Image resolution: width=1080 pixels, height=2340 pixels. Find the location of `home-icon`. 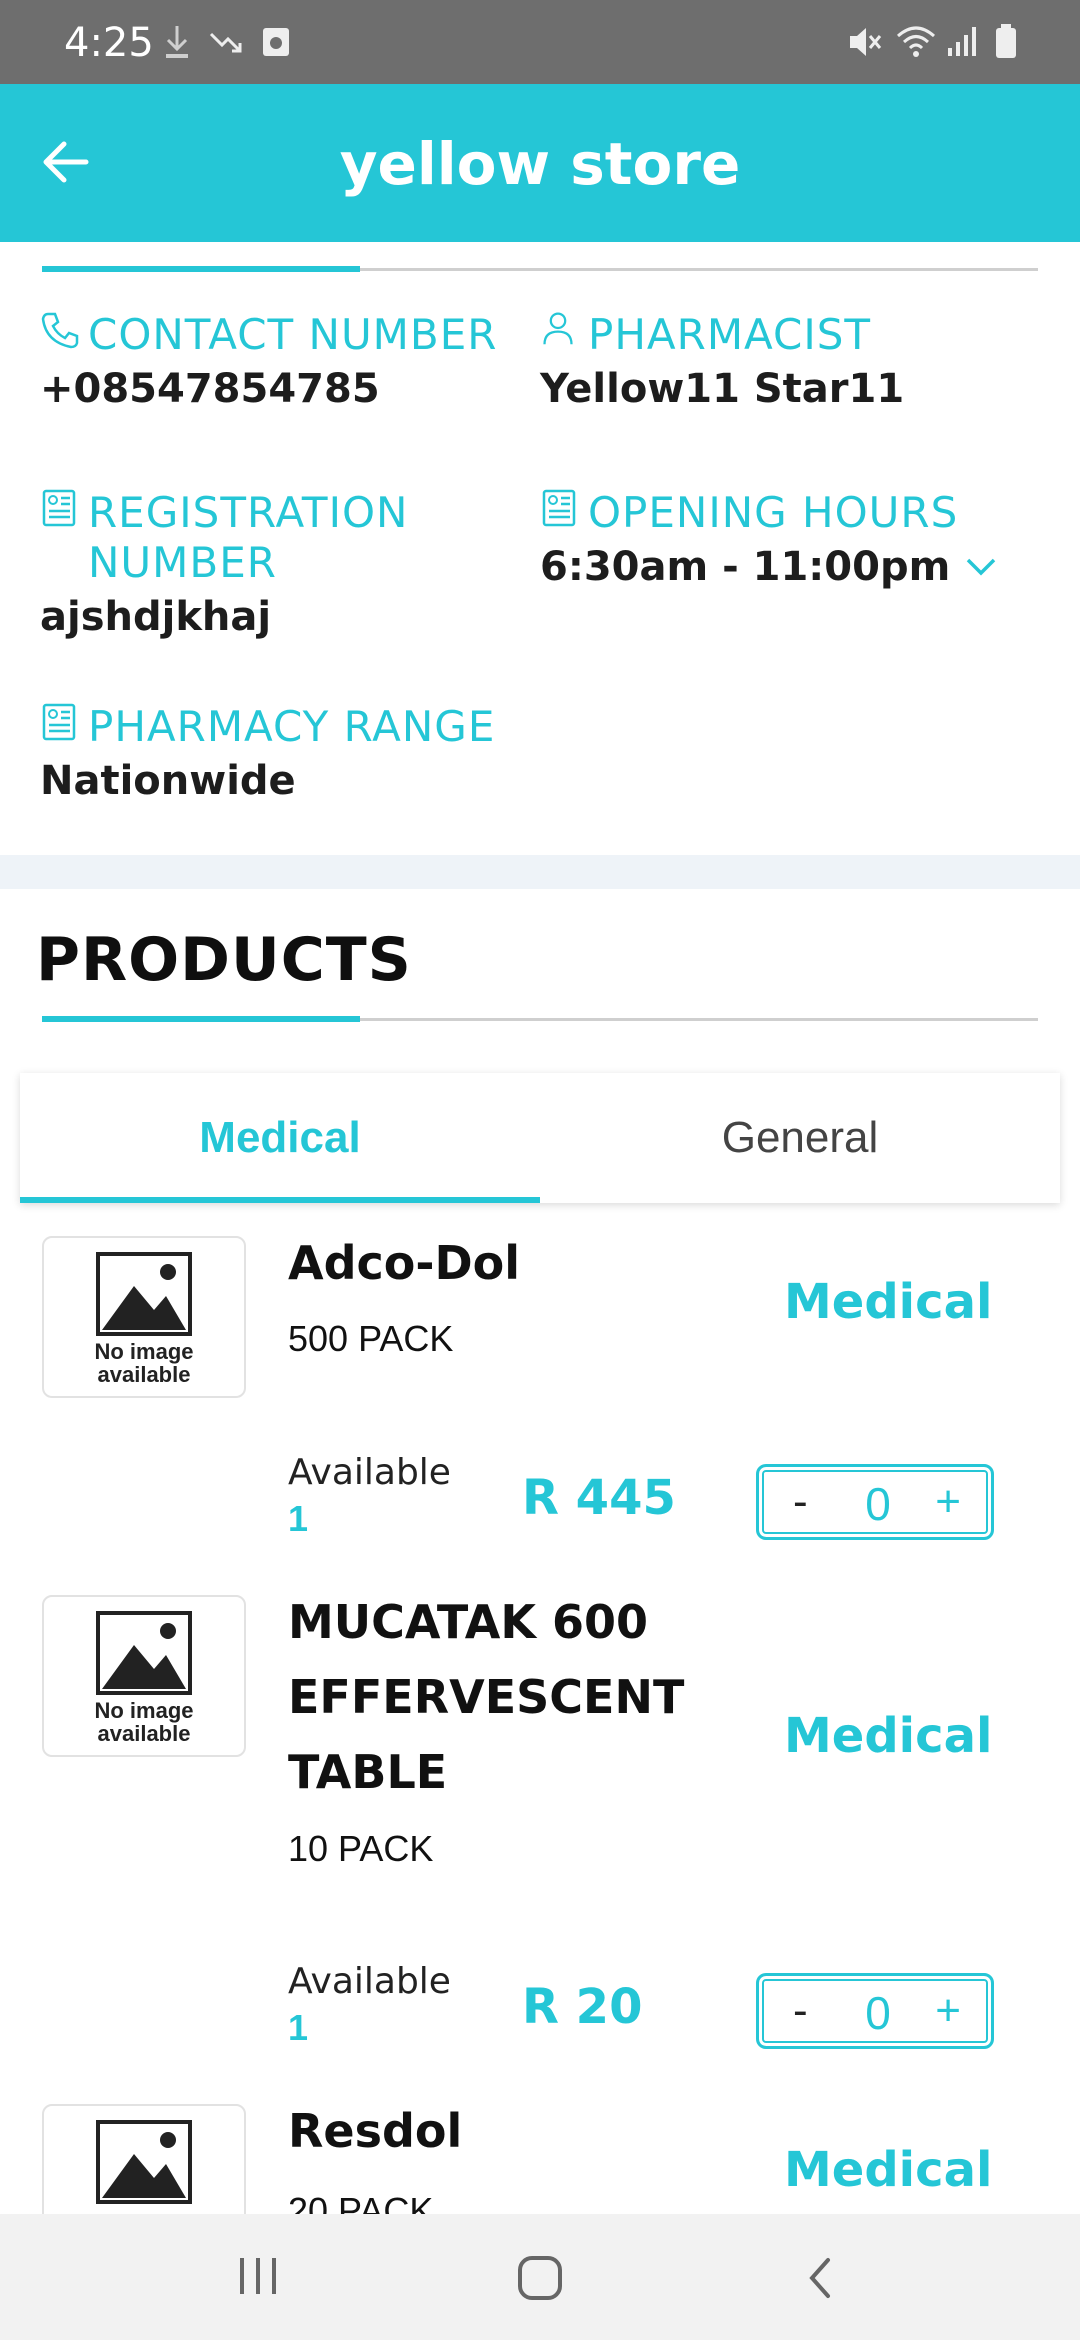

home-icon is located at coordinates (540, 2278).